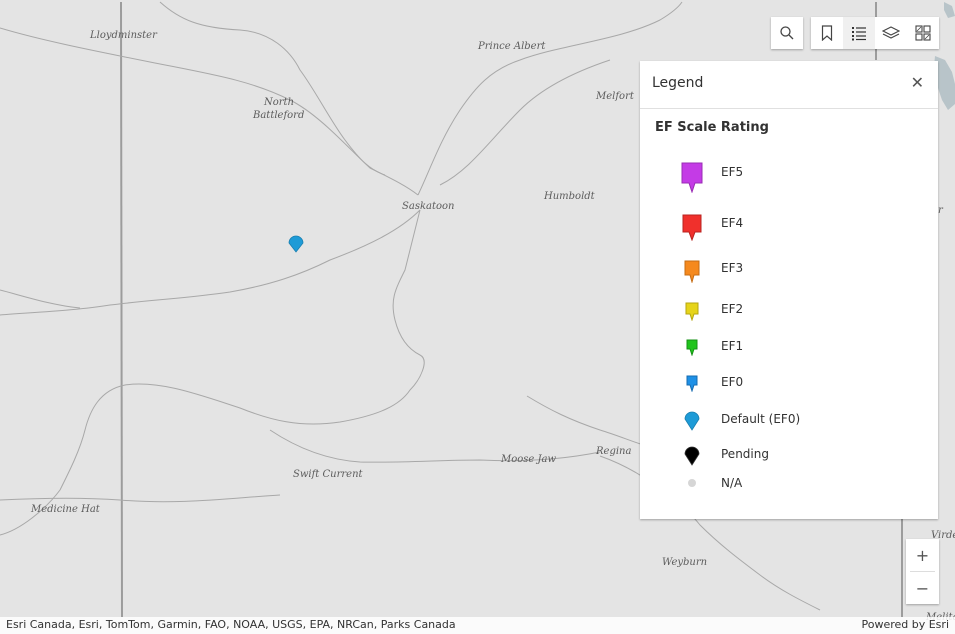 Image resolution: width=955 pixels, height=634 pixels. I want to click on ef5-symbol-icon, so click(692, 177).